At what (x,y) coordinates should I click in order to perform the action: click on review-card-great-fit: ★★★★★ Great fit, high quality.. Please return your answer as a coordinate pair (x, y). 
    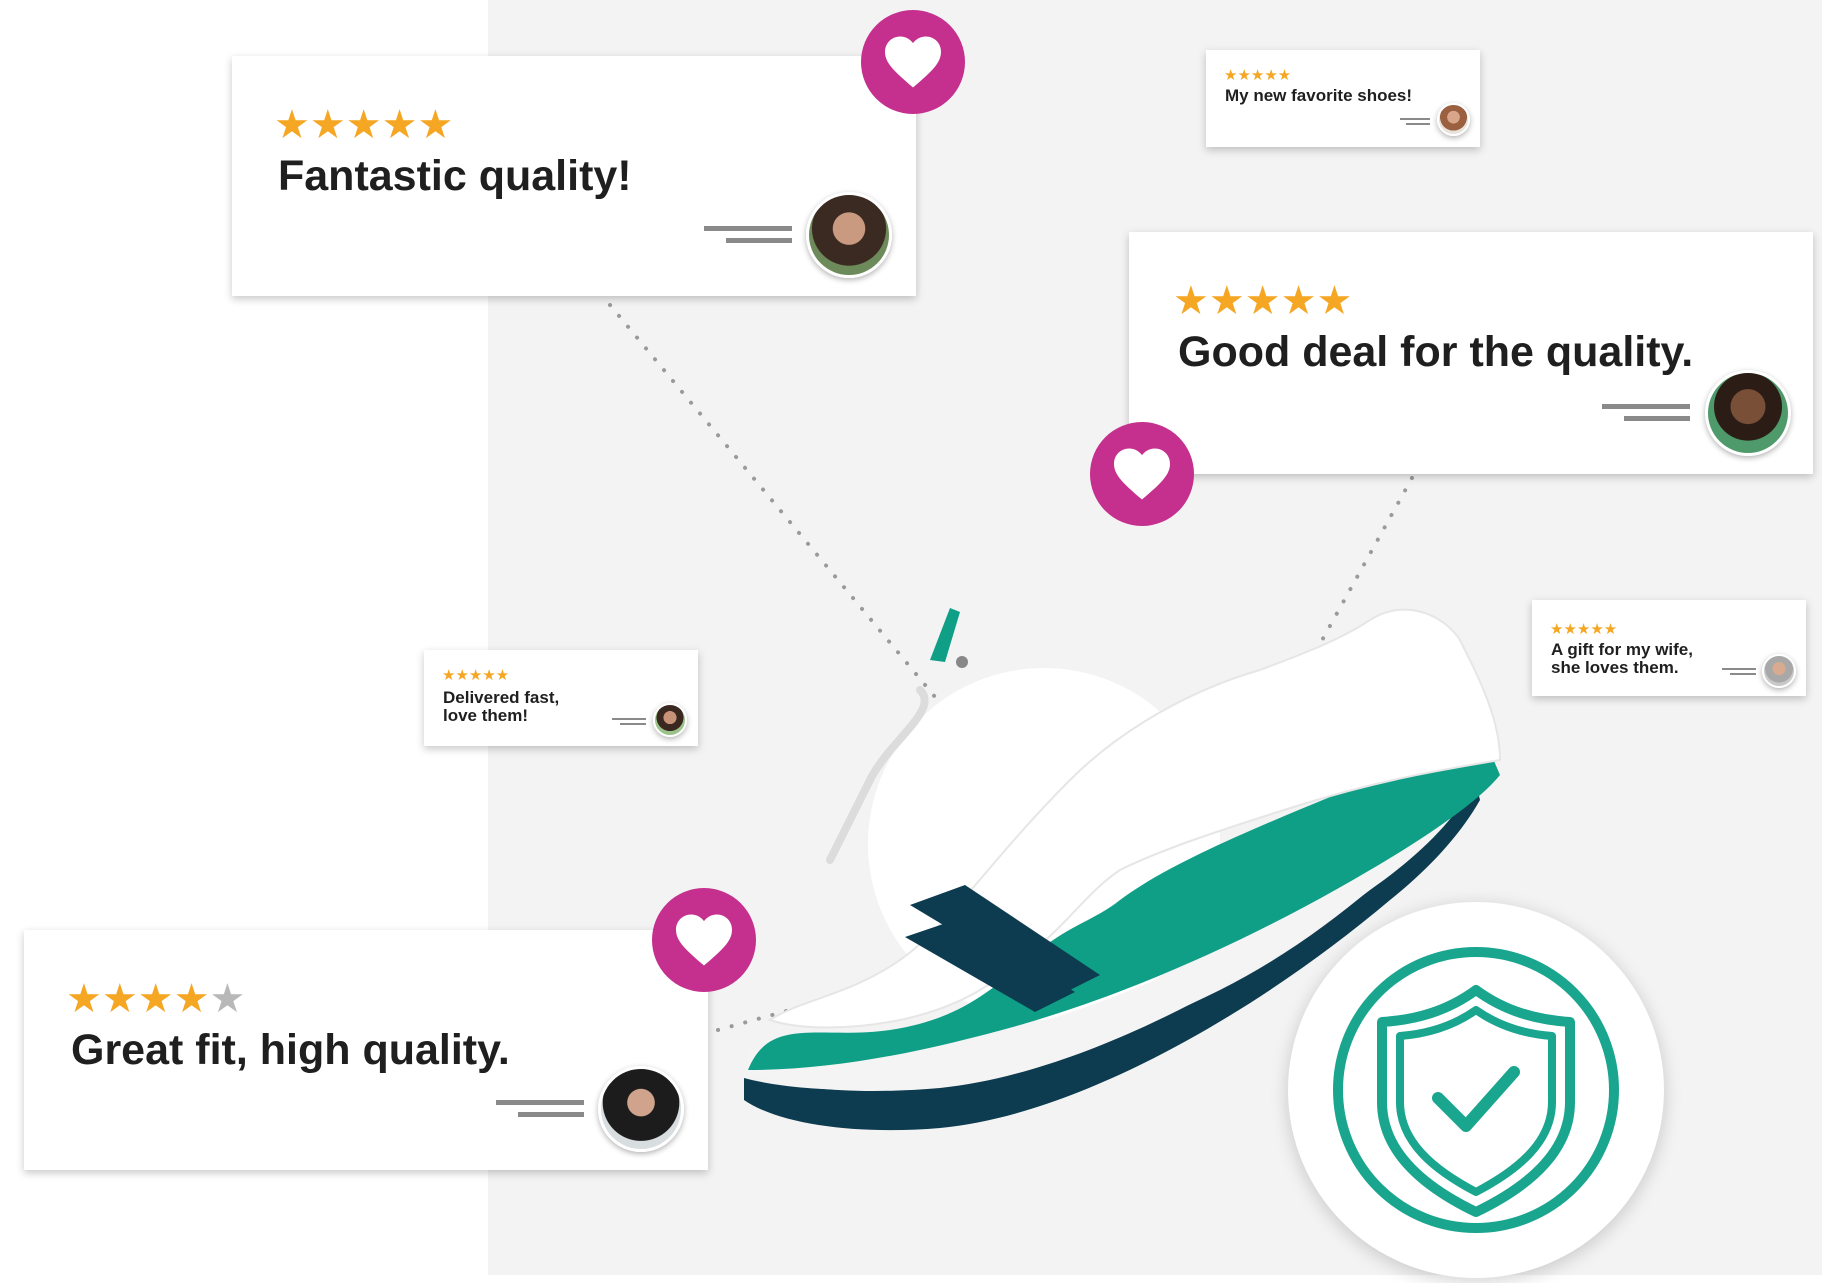
    Looking at the image, I should click on (366, 1050).